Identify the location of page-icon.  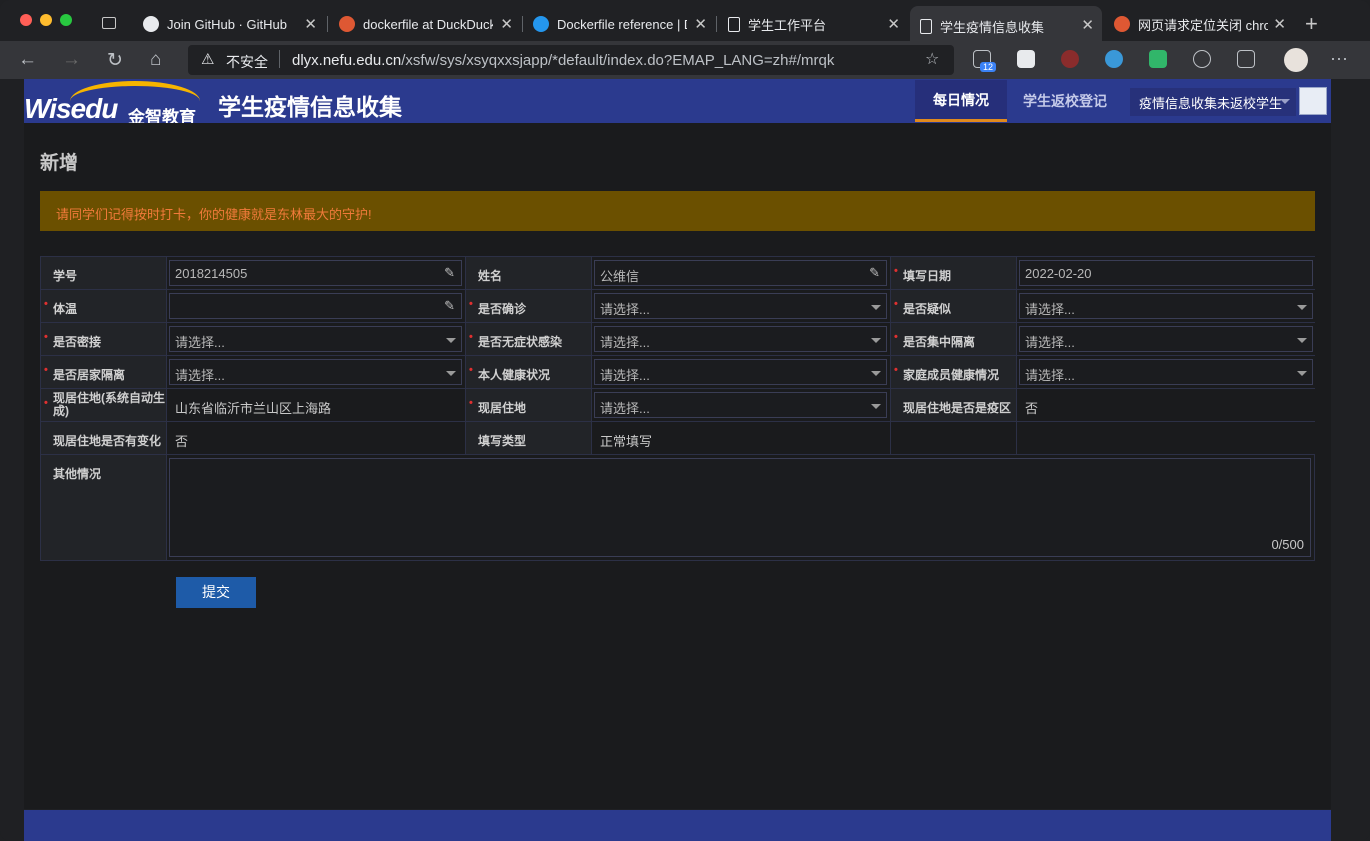
(734, 24).